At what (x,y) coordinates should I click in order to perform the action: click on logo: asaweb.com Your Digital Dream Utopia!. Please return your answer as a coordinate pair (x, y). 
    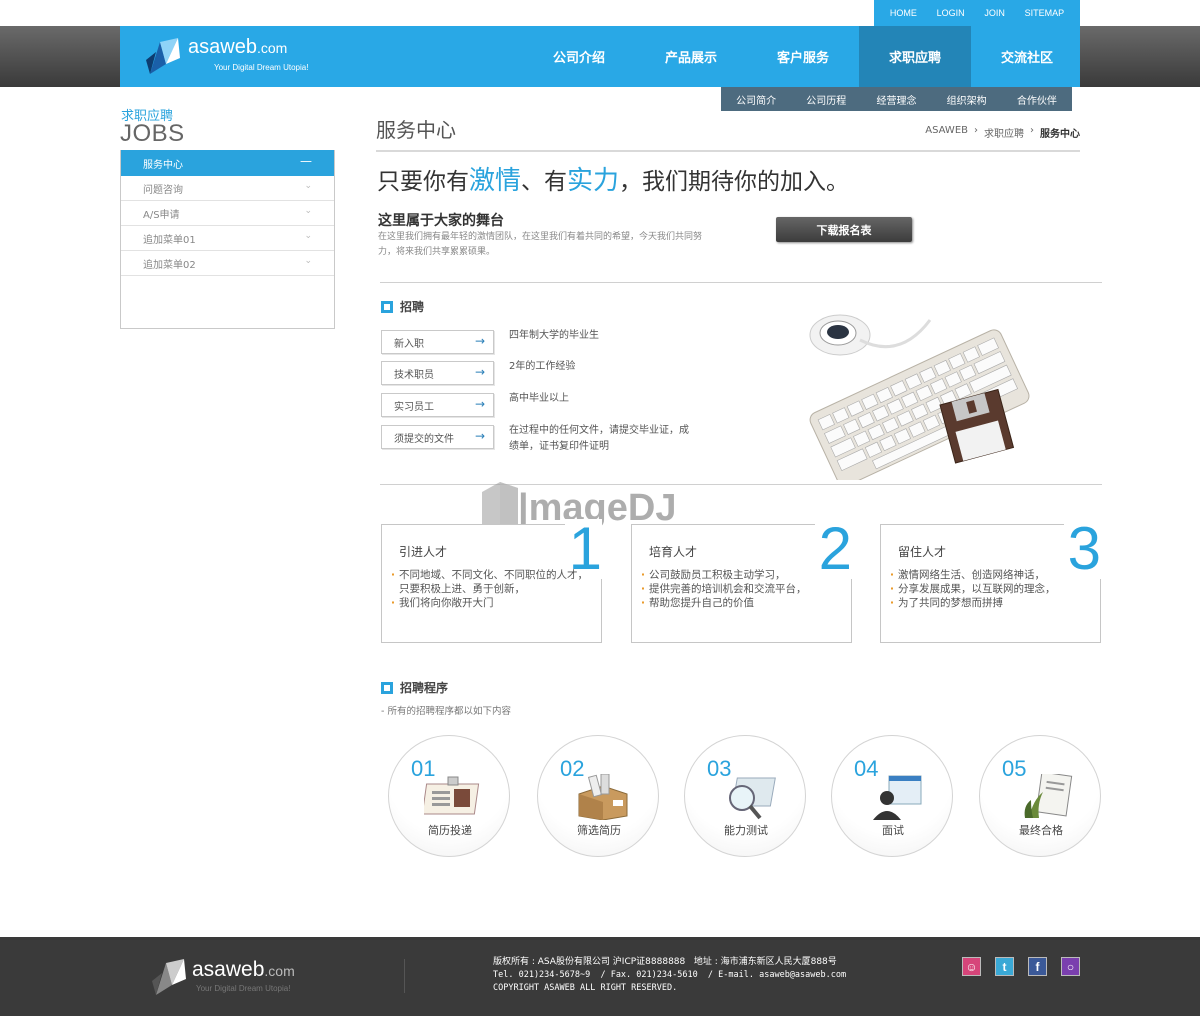
    Looking at the image, I should click on (234, 56).